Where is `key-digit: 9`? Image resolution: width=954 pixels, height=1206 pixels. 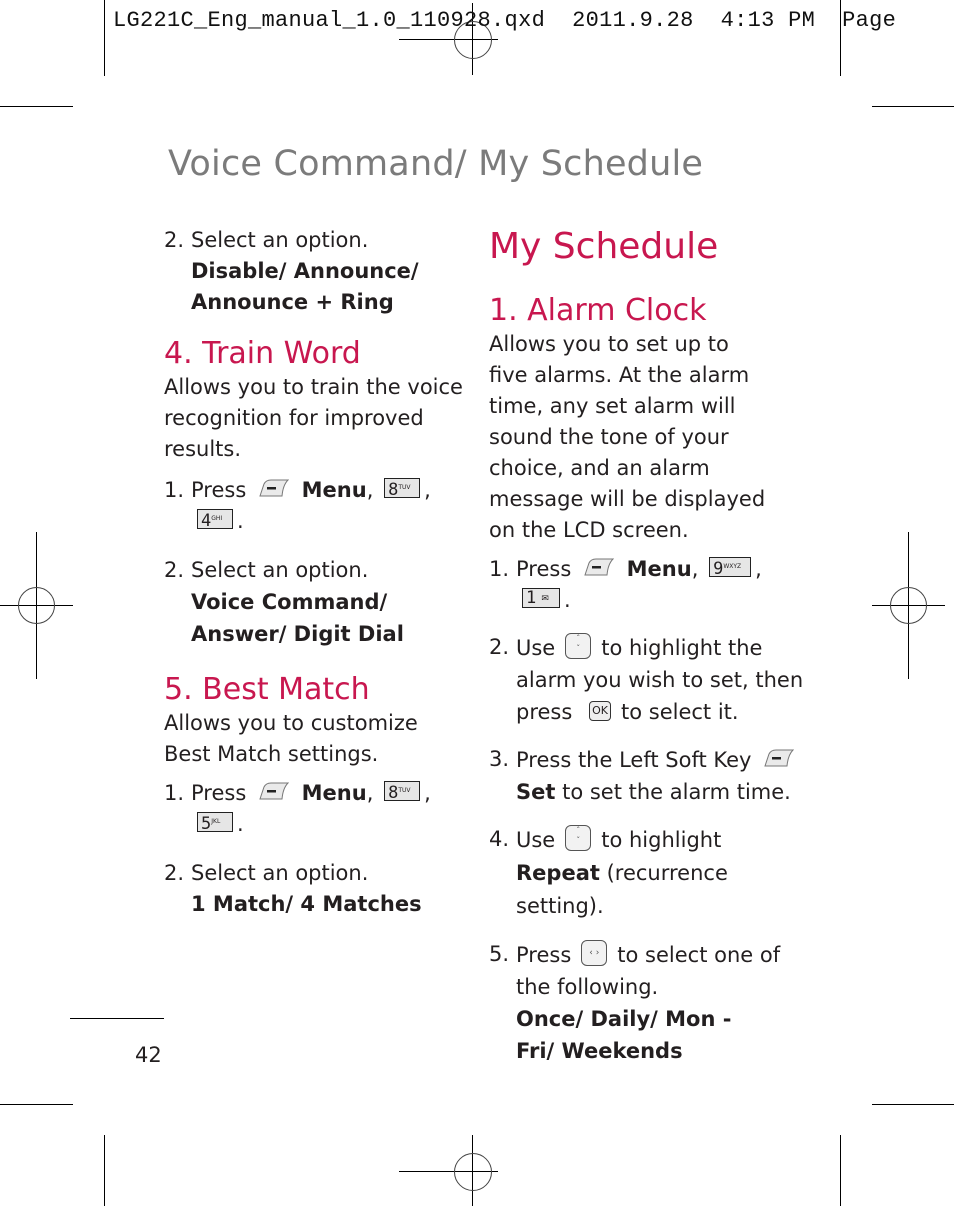 key-digit: 9 is located at coordinates (718, 569).